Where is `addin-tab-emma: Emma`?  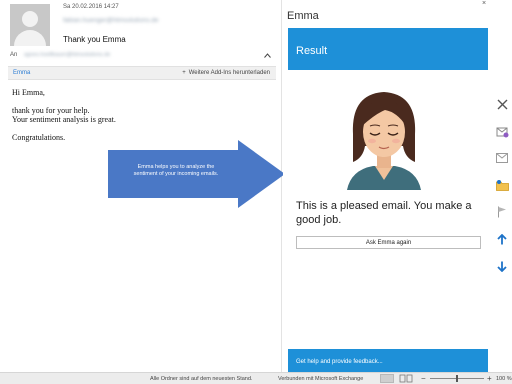 addin-tab-emma: Emma is located at coordinates (21, 73).